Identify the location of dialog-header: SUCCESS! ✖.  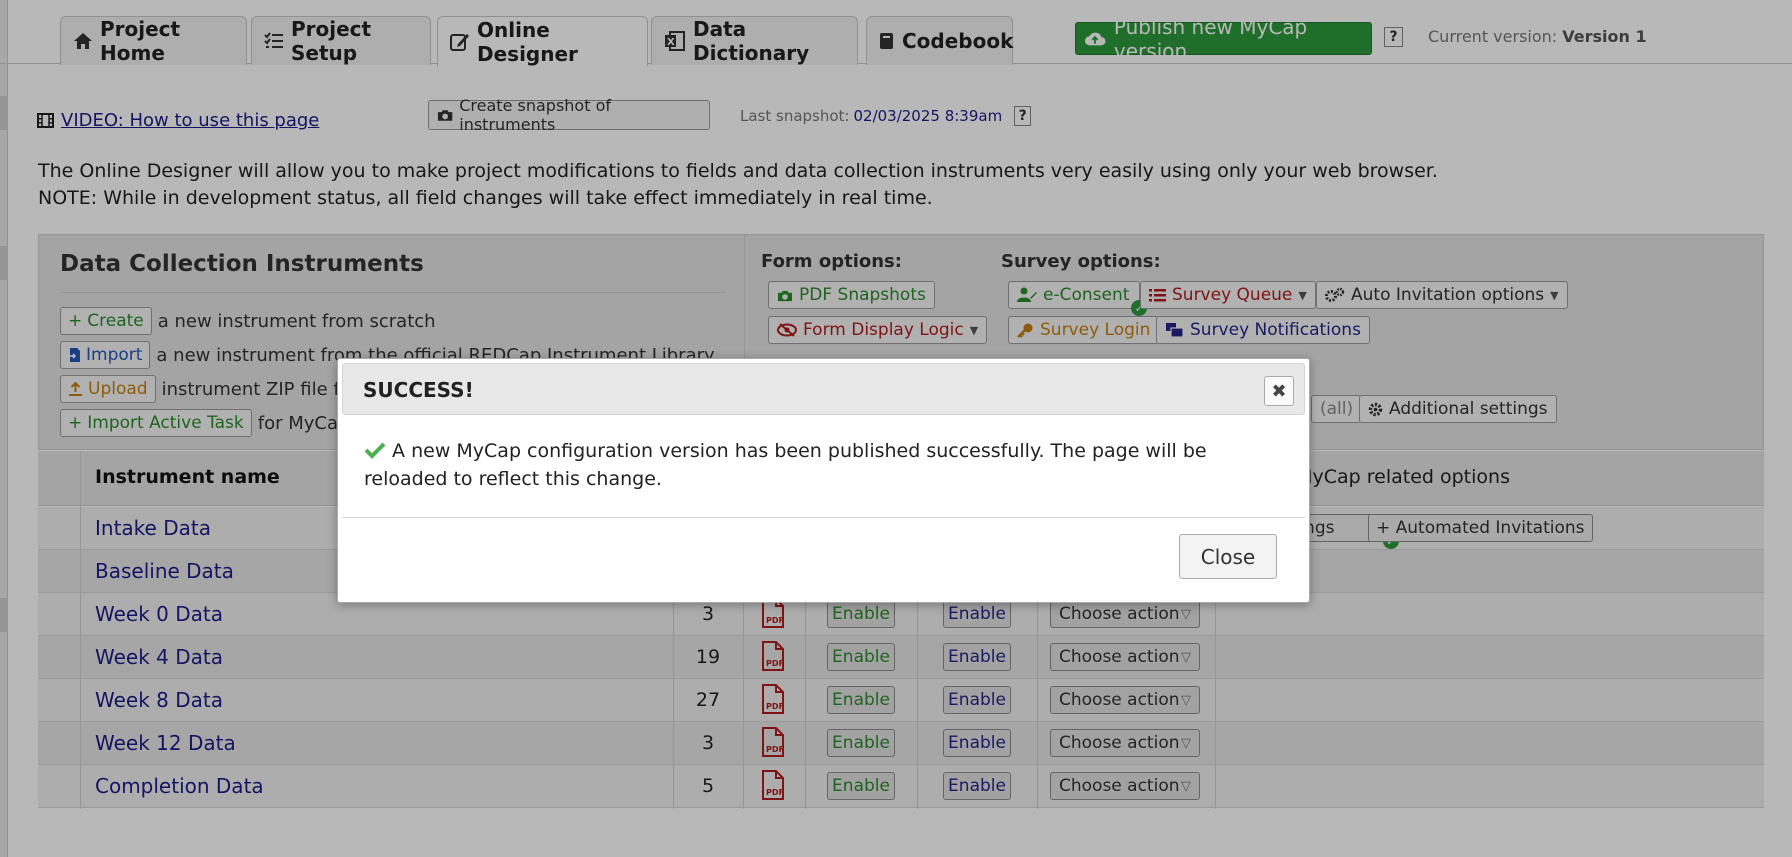
(823, 389).